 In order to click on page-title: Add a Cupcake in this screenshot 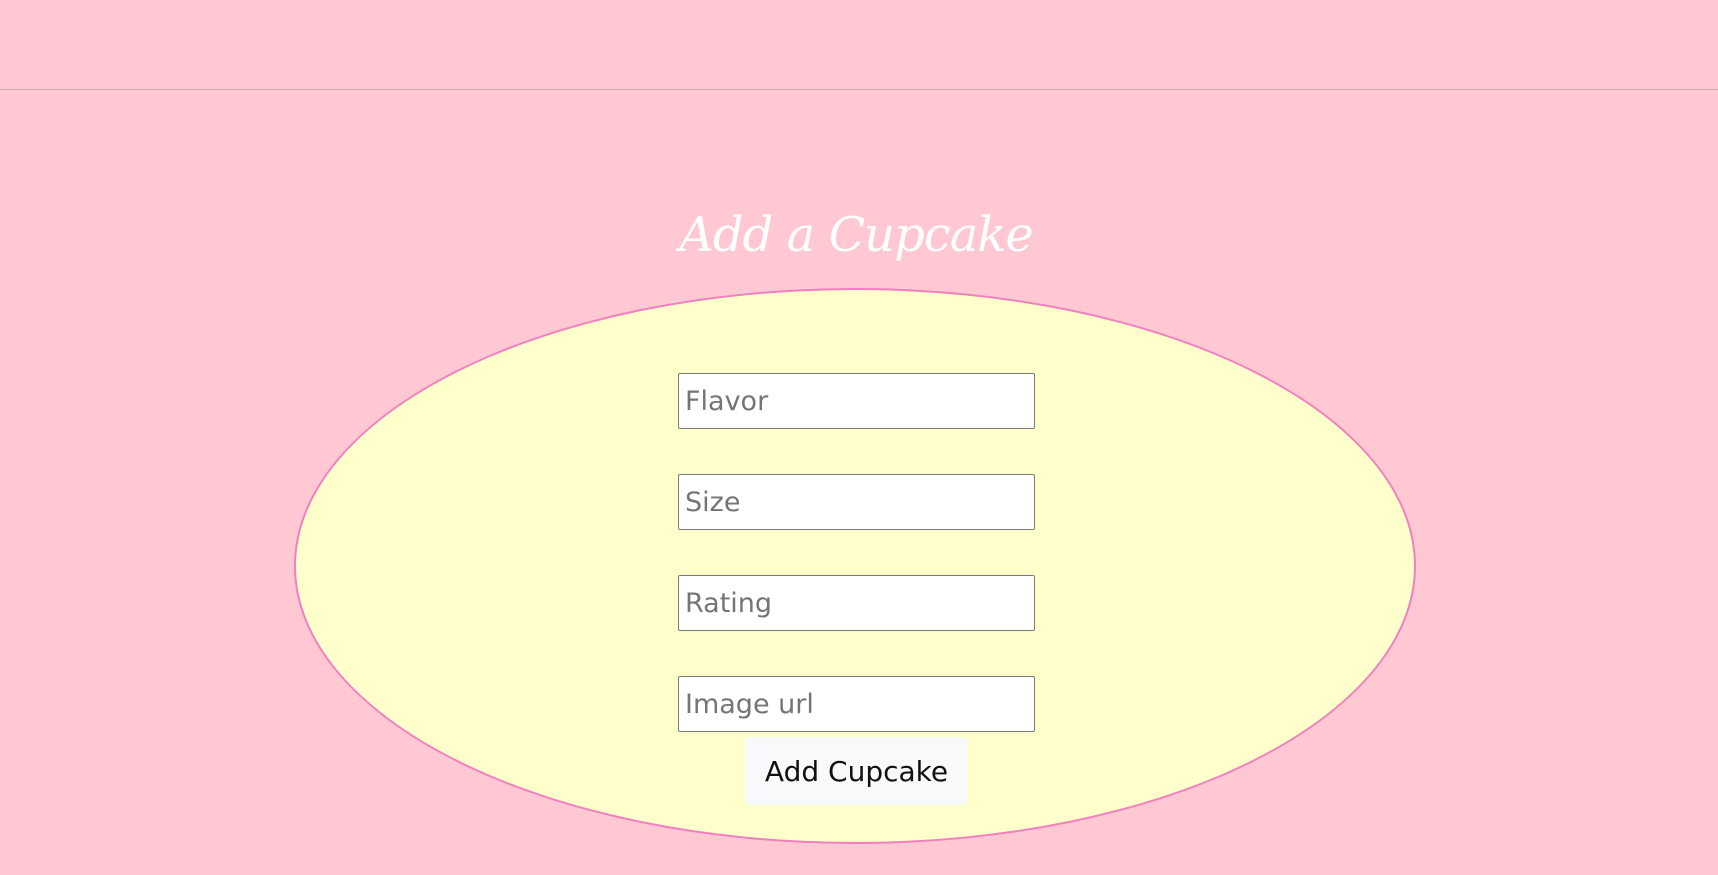, I will do `click(856, 235)`.